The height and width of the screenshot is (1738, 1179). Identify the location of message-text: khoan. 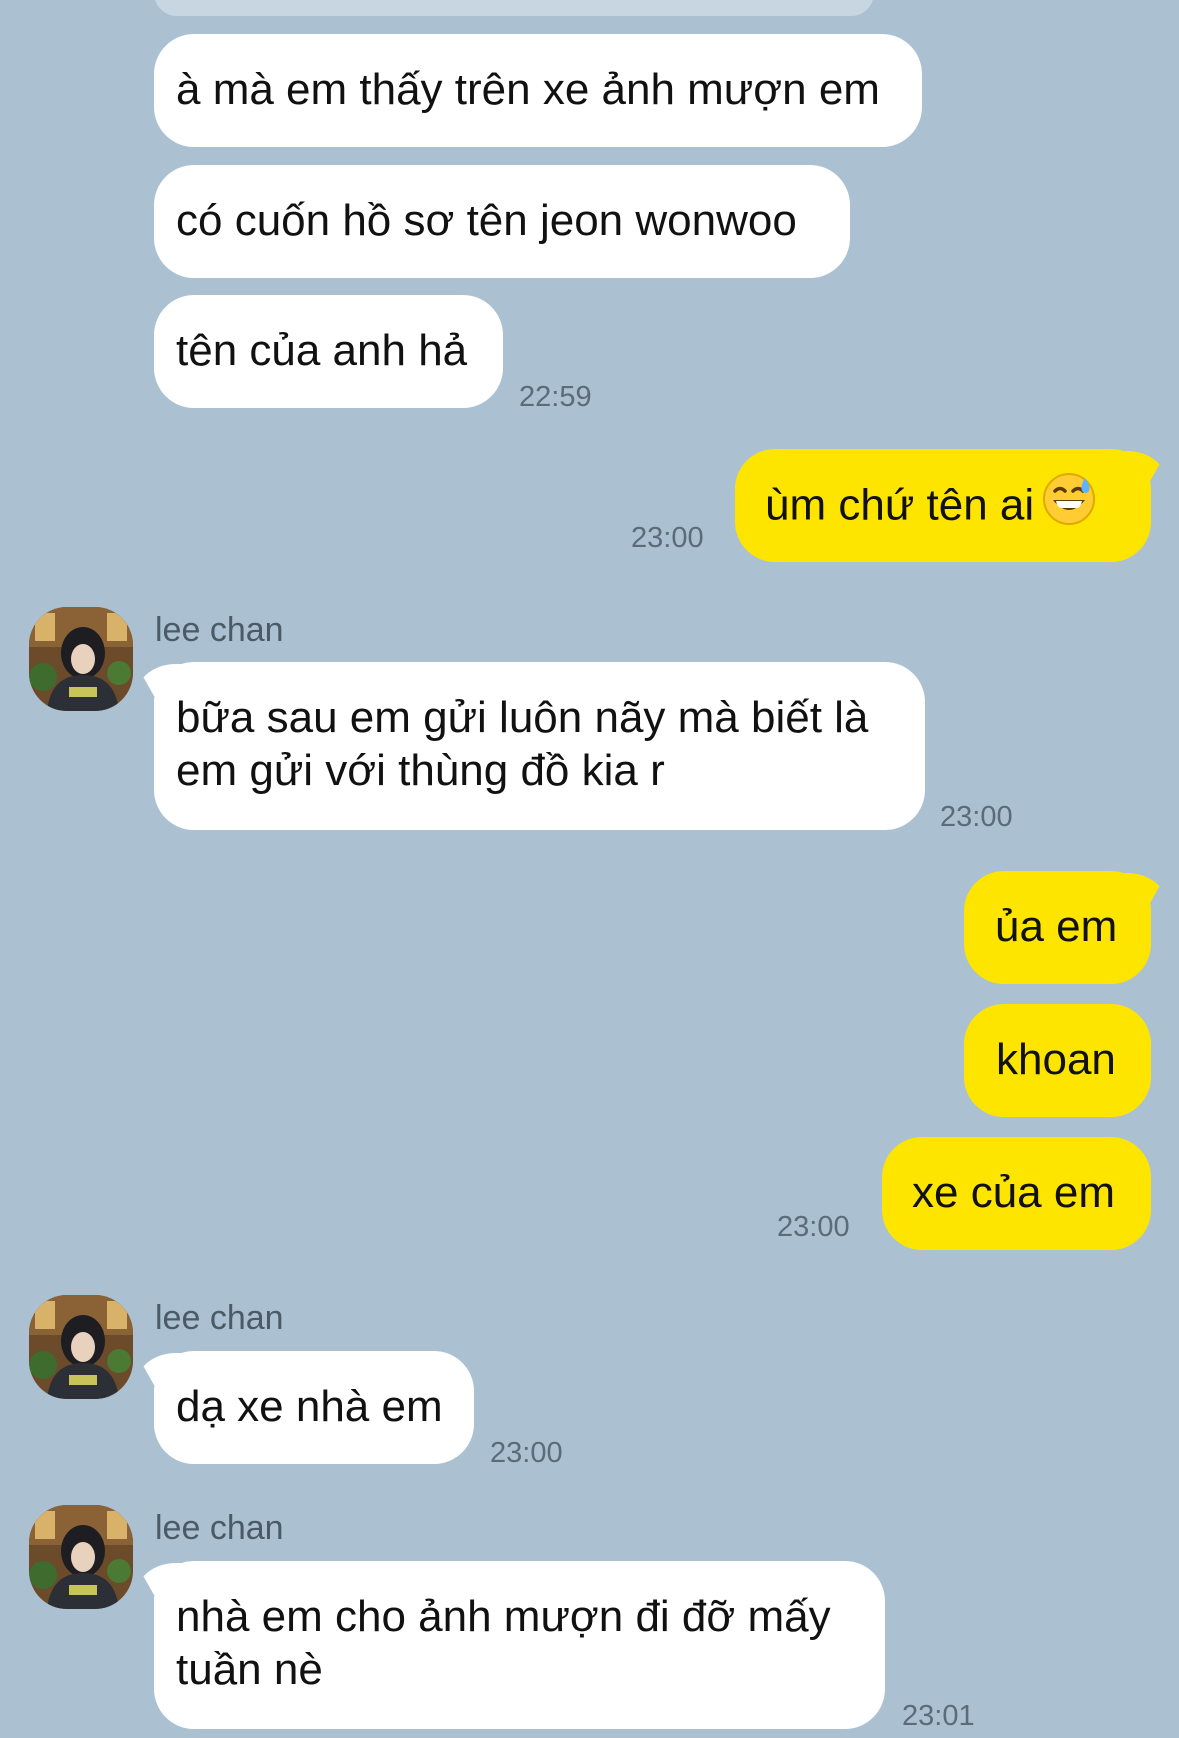
(1056, 1059).